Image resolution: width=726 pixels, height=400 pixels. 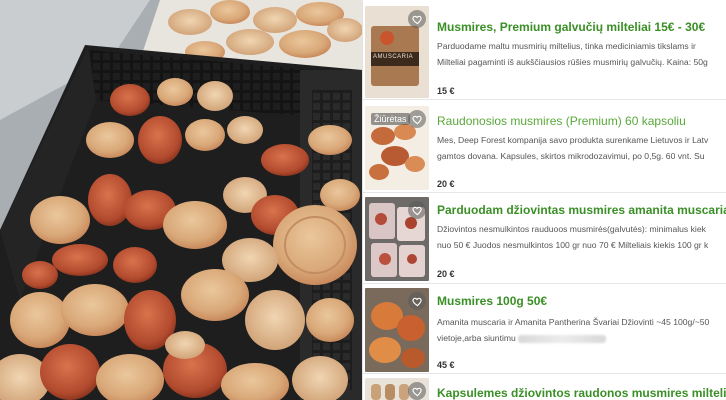 What do you see at coordinates (397, 148) in the screenshot?
I see `listing-thumbnail: Žiūrėtas` at bounding box center [397, 148].